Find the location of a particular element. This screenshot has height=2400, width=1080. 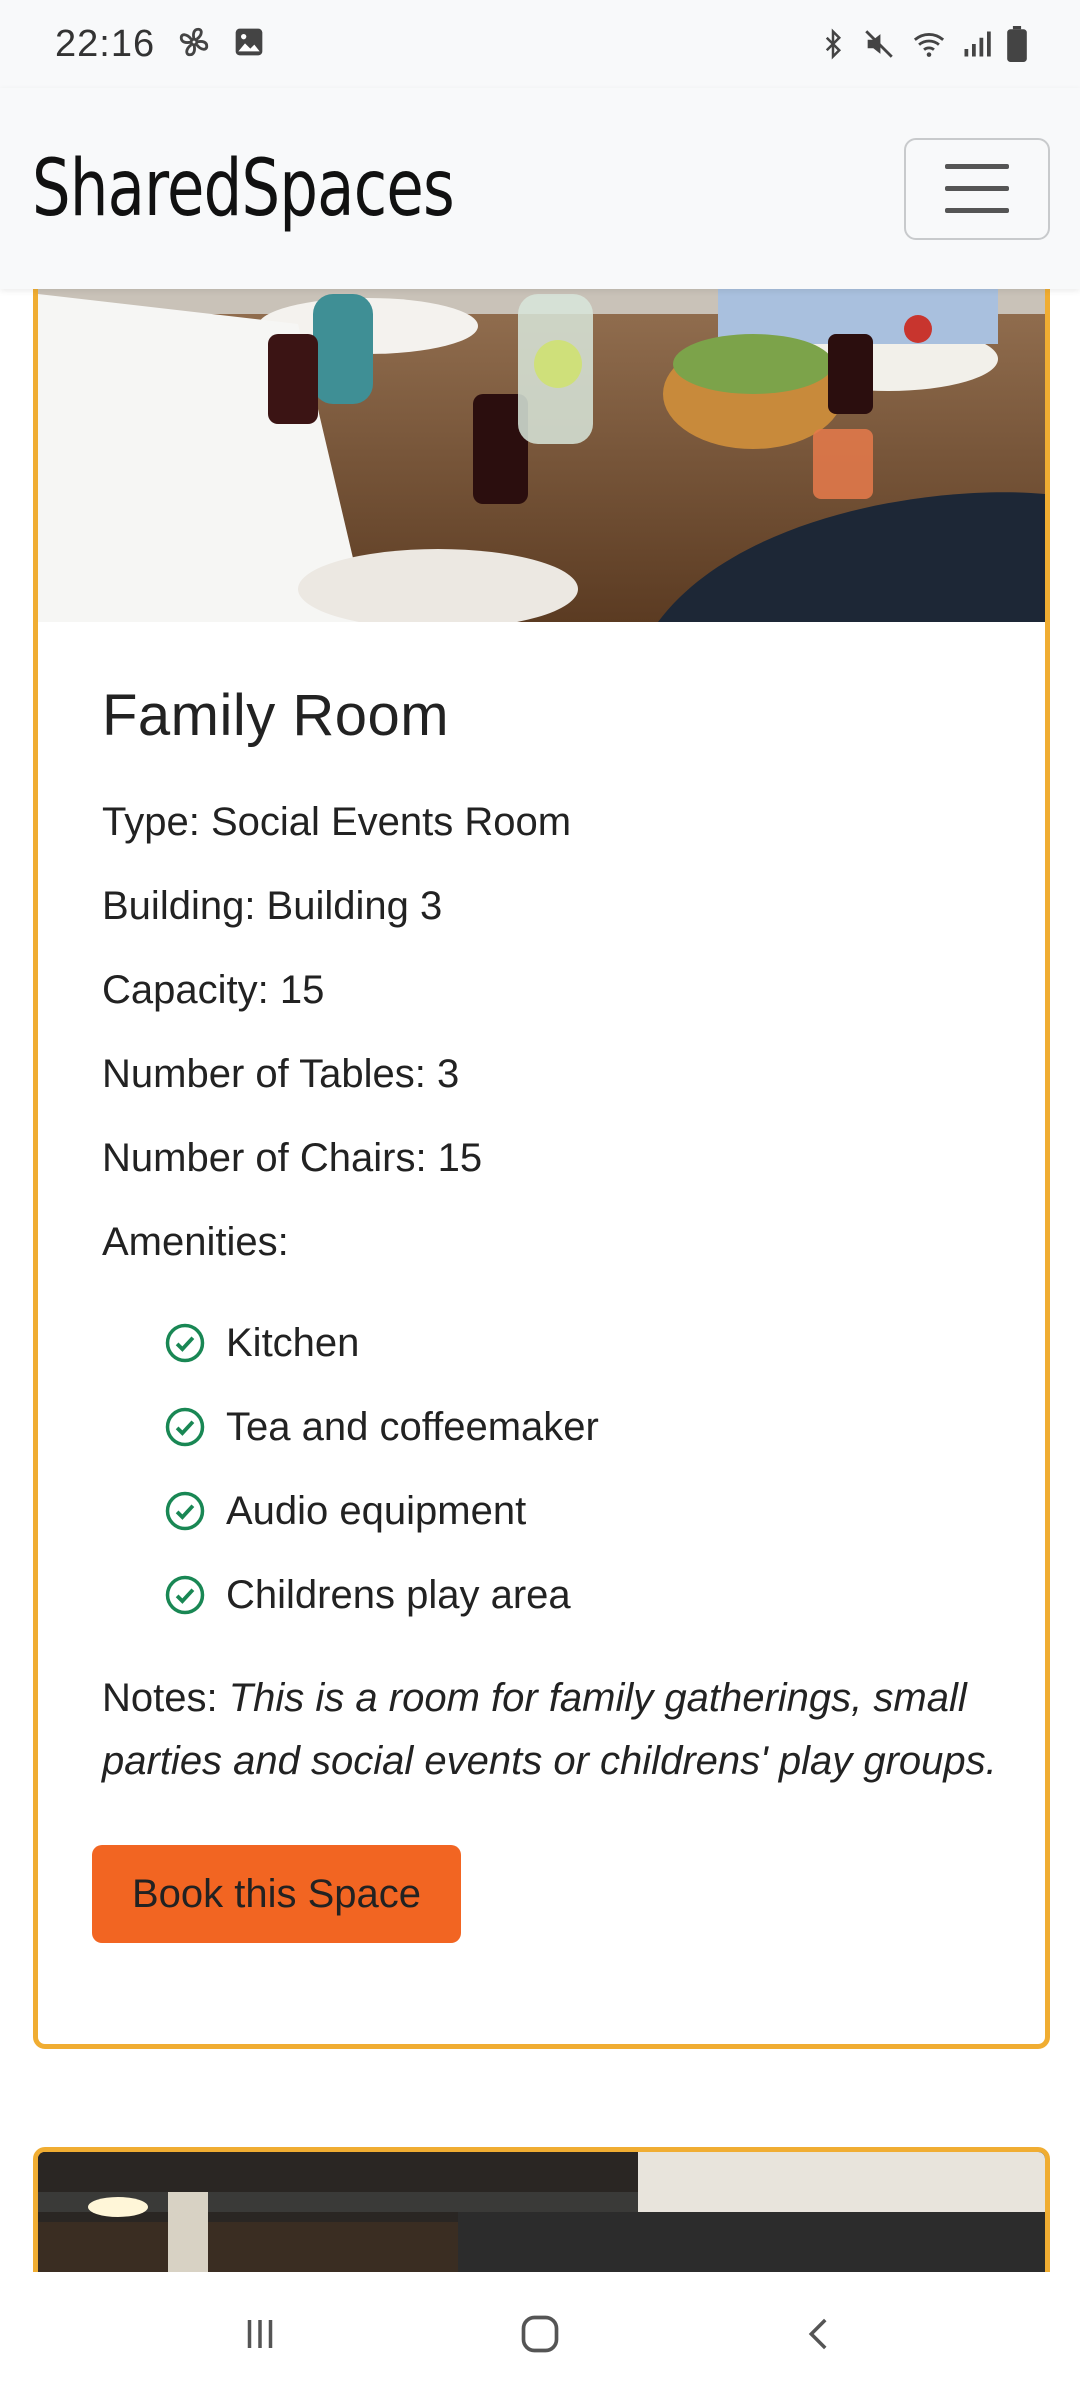

amenity-label: Audio equipment is located at coordinates (376, 1510).